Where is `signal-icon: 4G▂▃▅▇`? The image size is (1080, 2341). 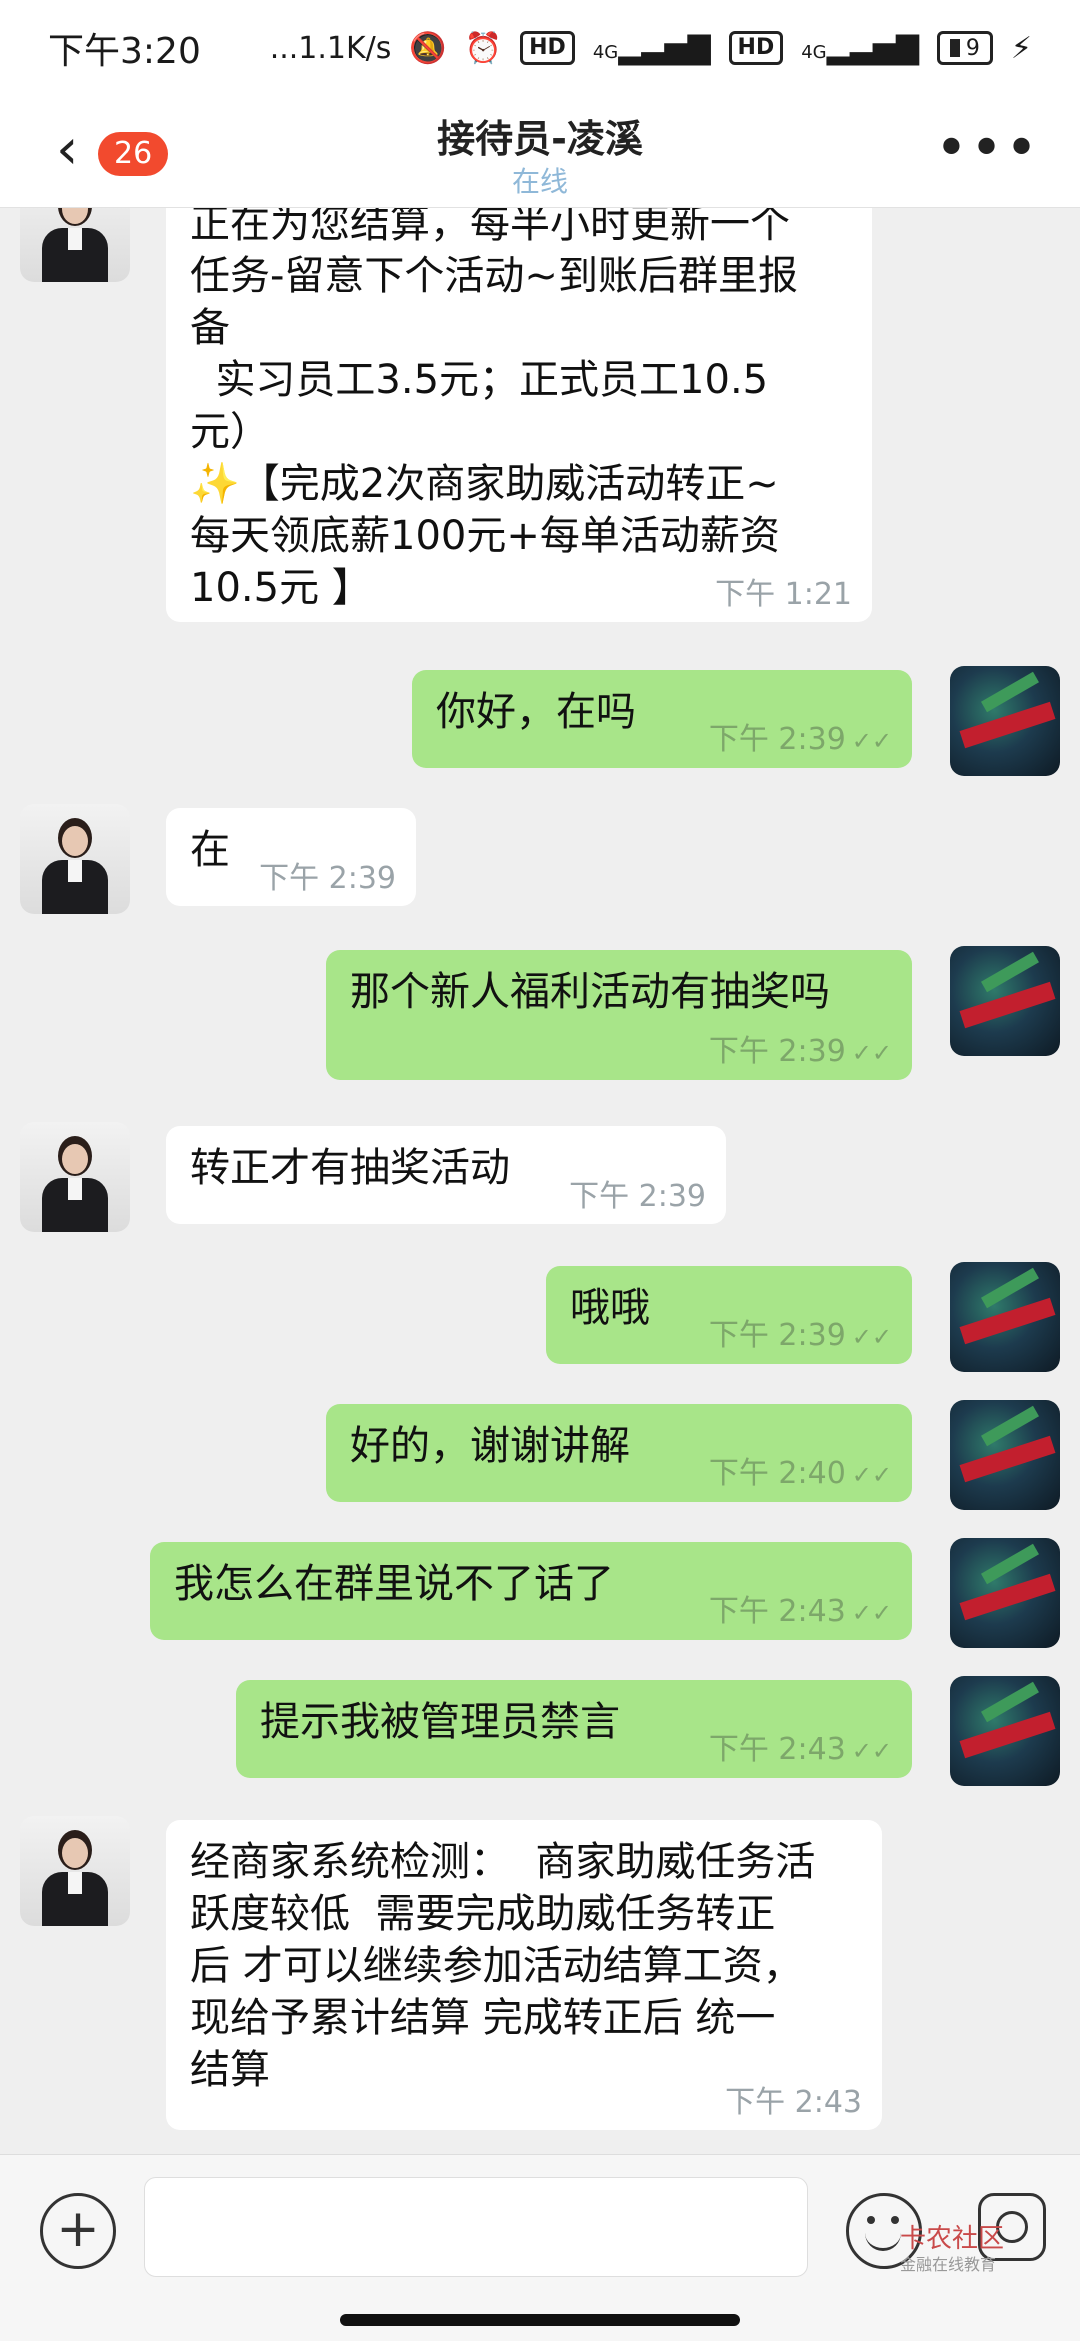
signal-icon: 4G▂▃▅▇ is located at coordinates (651, 48).